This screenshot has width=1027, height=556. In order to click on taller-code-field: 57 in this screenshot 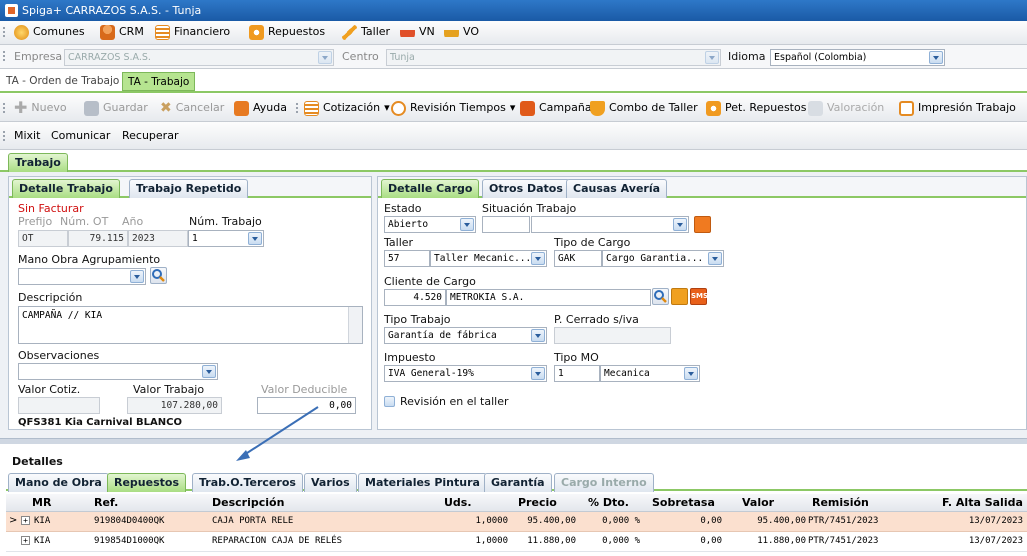, I will do `click(407, 258)`.